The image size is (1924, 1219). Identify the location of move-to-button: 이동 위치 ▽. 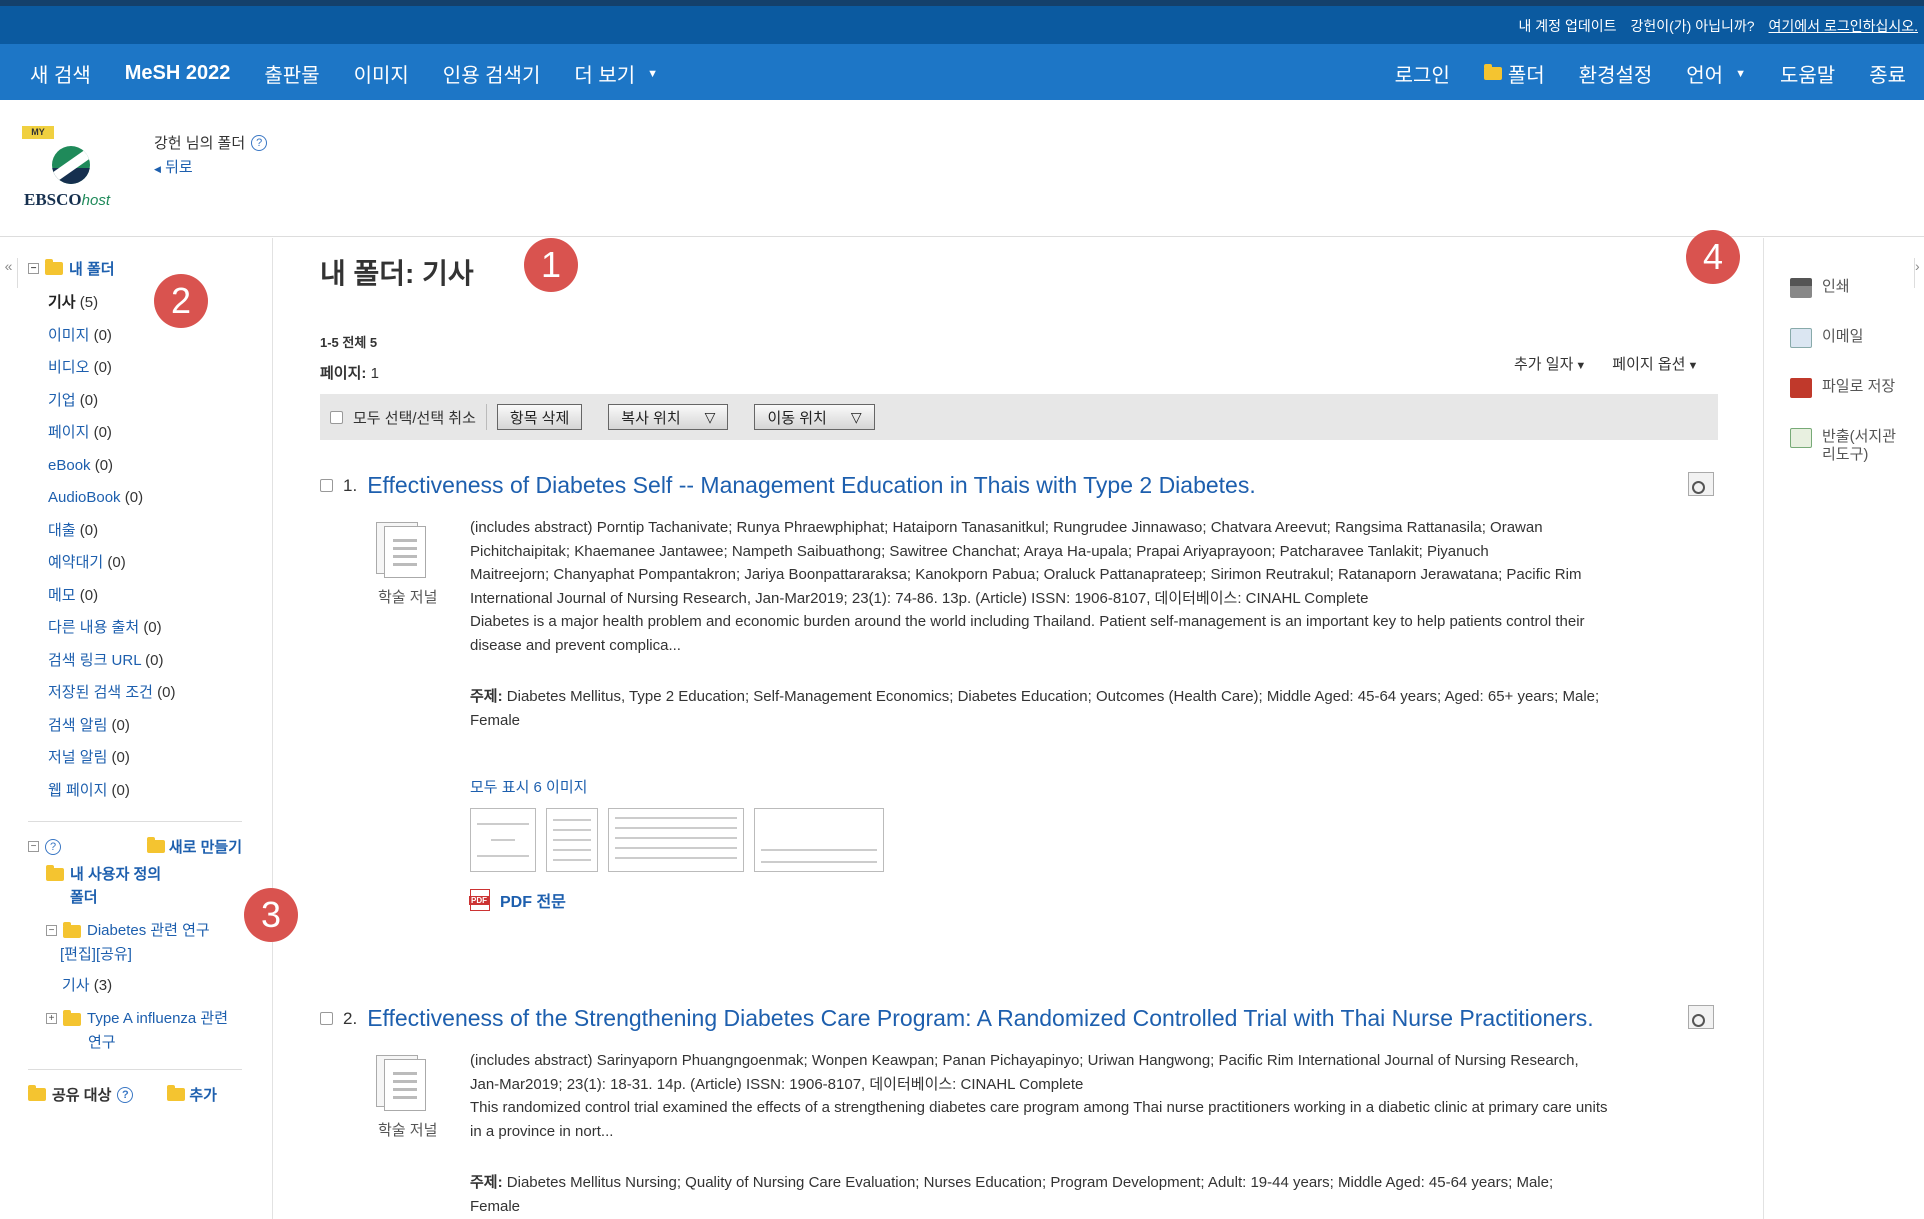
(814, 417).